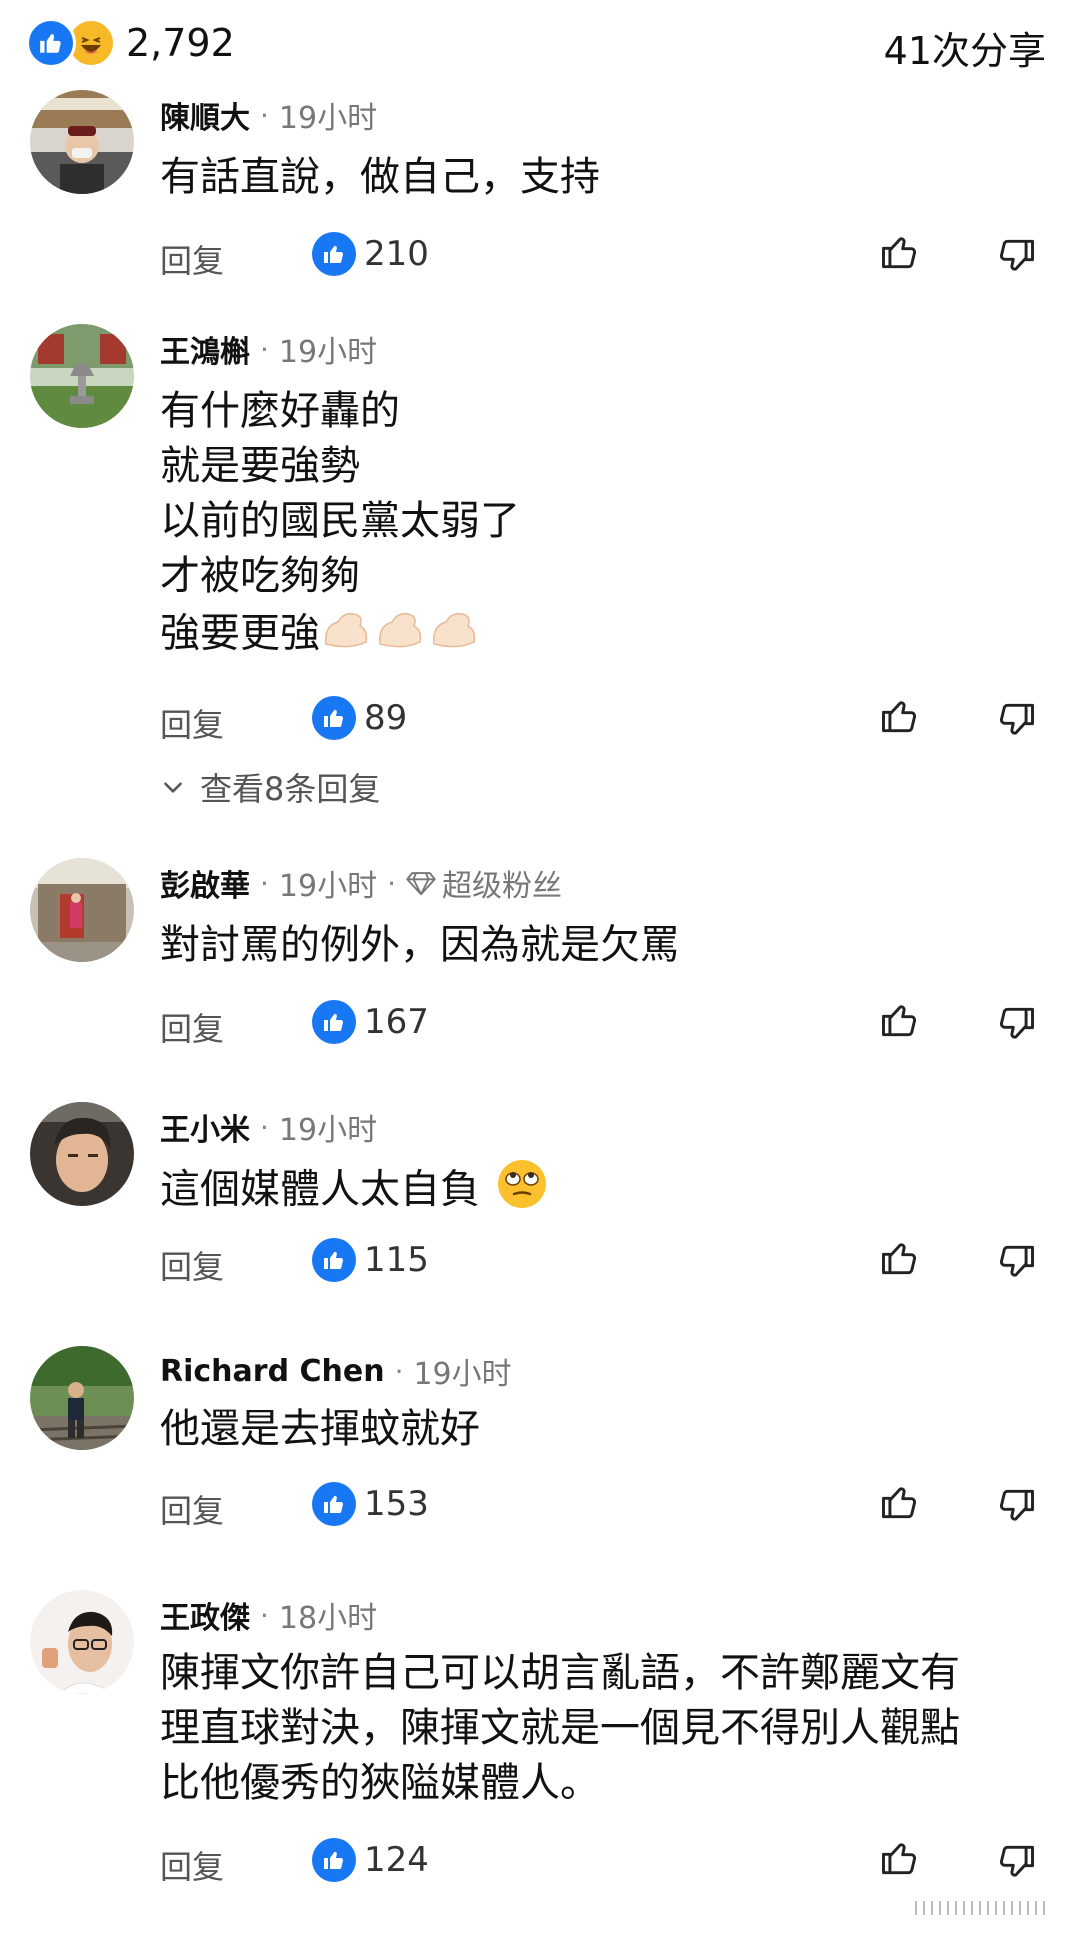 The height and width of the screenshot is (1937, 1080). I want to click on author-name: 王政傑, so click(205, 1615).